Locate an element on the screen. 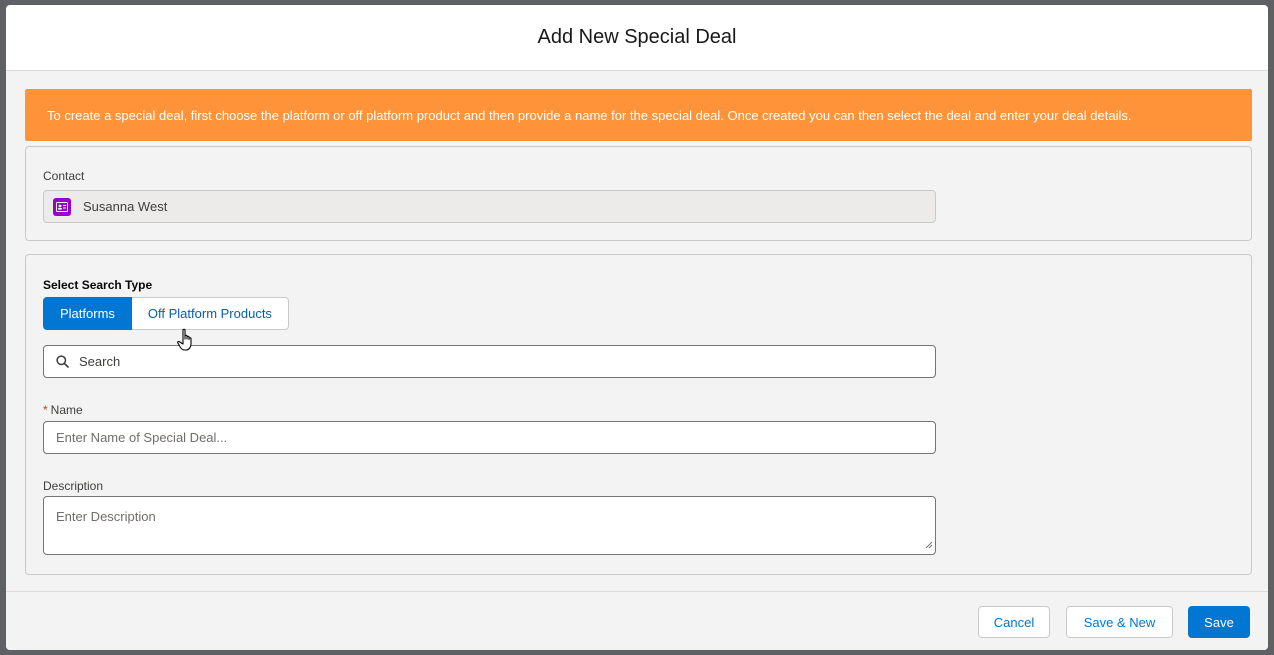  contact-label: Contact is located at coordinates (64, 176).